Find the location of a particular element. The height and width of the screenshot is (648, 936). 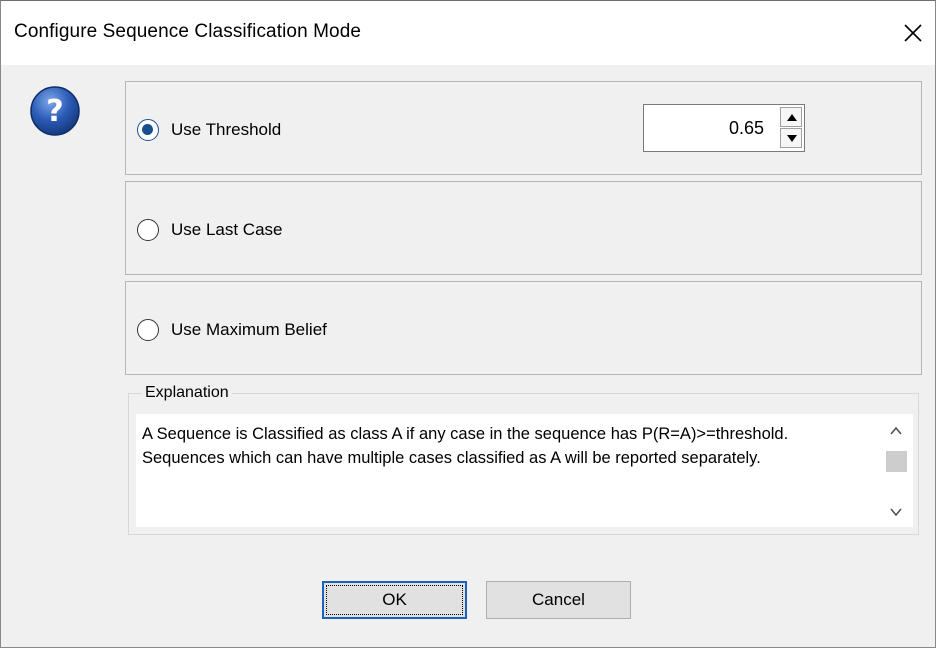

maximum-belief-radio is located at coordinates (148, 330).